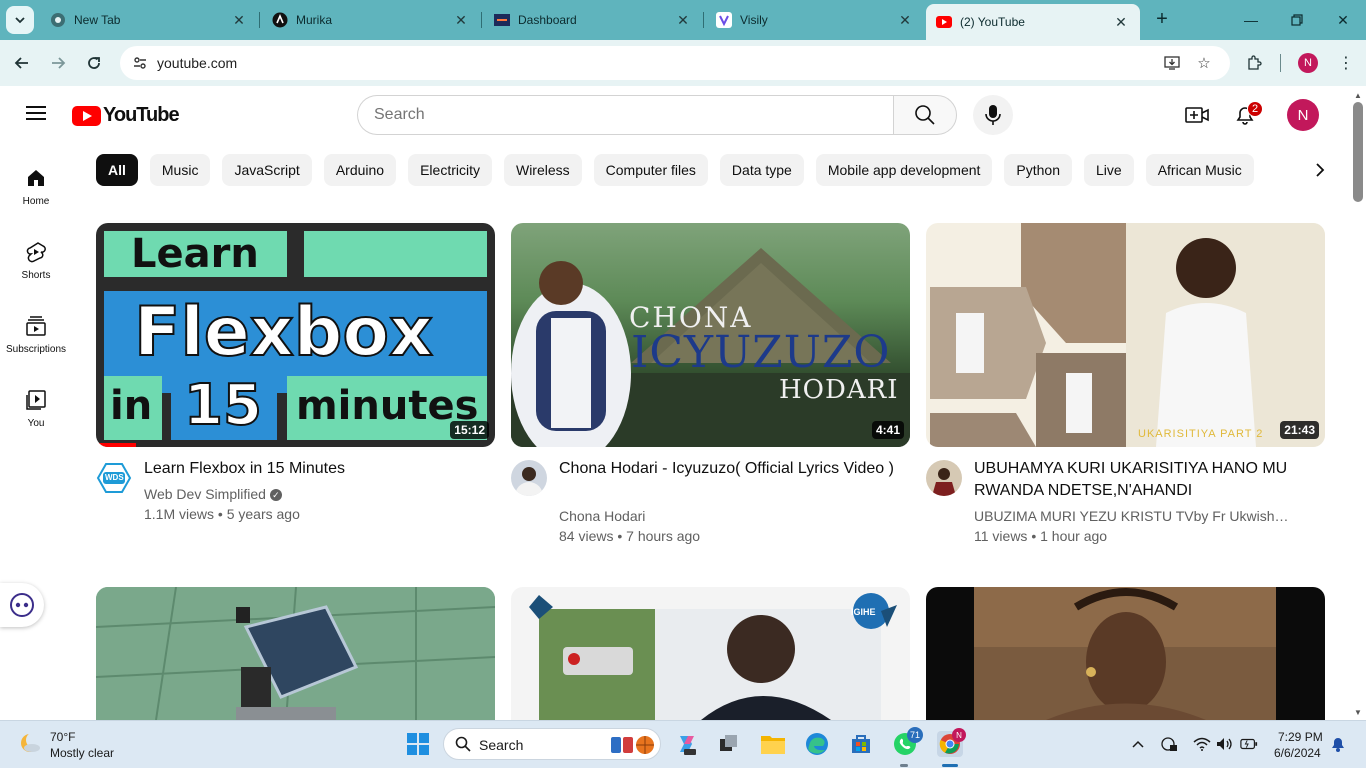 This screenshot has height=768, width=1366. What do you see at coordinates (1297, 20) in the screenshot?
I see `restore-icon` at bounding box center [1297, 20].